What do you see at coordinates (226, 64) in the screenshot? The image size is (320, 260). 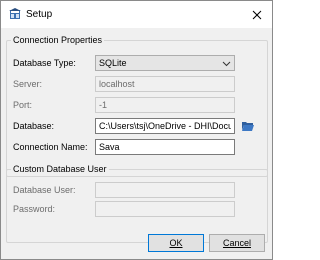 I see `chevron-down-icon` at bounding box center [226, 64].